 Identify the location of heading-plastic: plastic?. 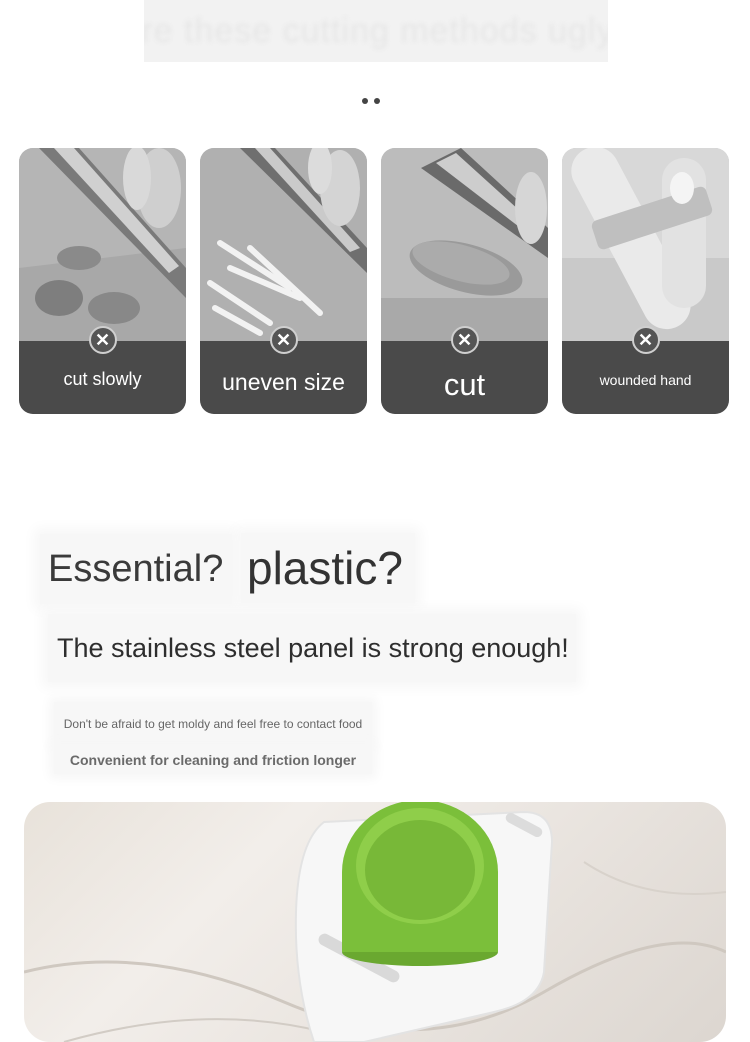
(328, 568).